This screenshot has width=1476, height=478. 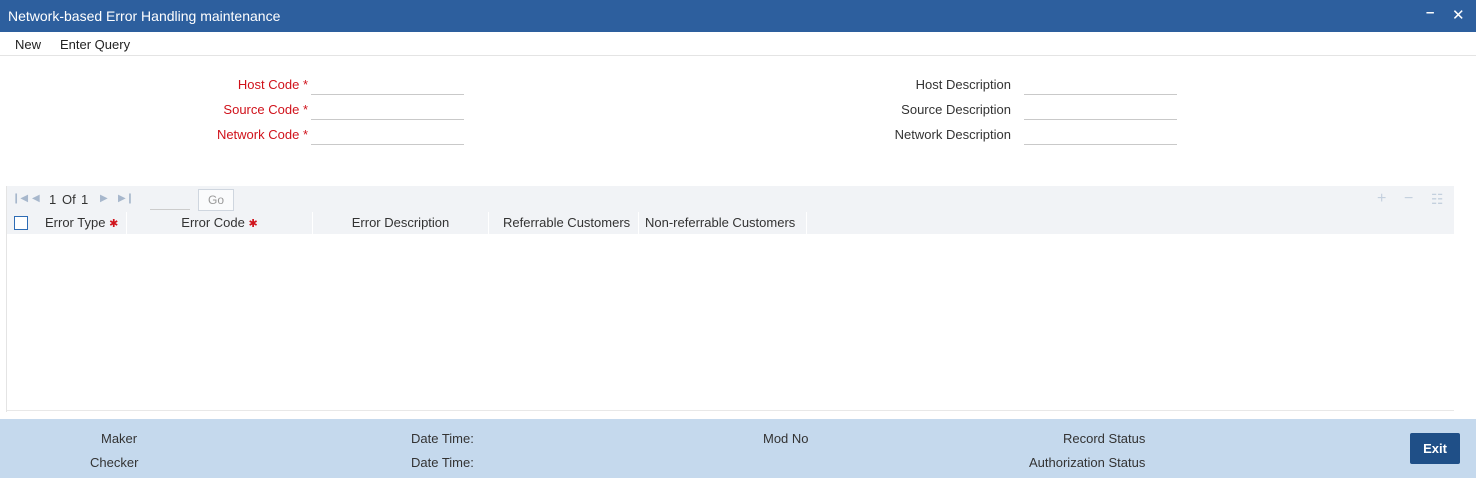 What do you see at coordinates (738, 44) in the screenshot?
I see `menu-bar: New Enter Query` at bounding box center [738, 44].